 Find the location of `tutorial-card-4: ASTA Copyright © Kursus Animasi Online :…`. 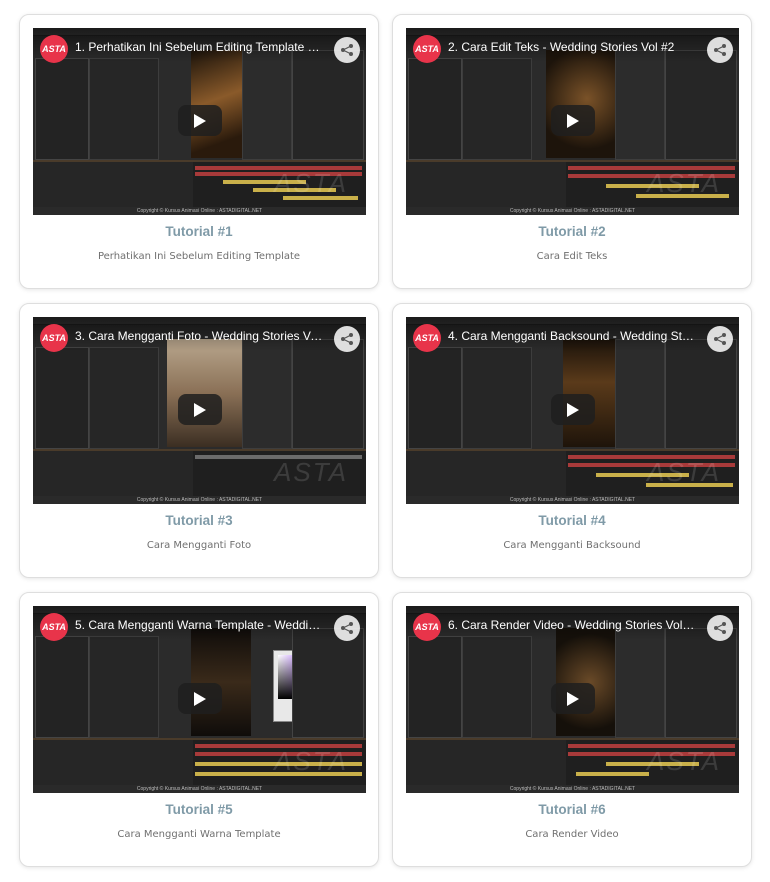

tutorial-card-4: ASTA Copyright © Kursus Animasi Online :… is located at coordinates (572, 440).